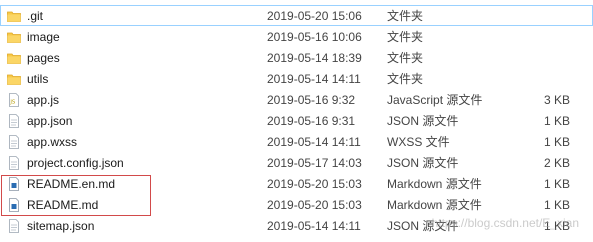  I want to click on file-name: .git, so click(35, 16).